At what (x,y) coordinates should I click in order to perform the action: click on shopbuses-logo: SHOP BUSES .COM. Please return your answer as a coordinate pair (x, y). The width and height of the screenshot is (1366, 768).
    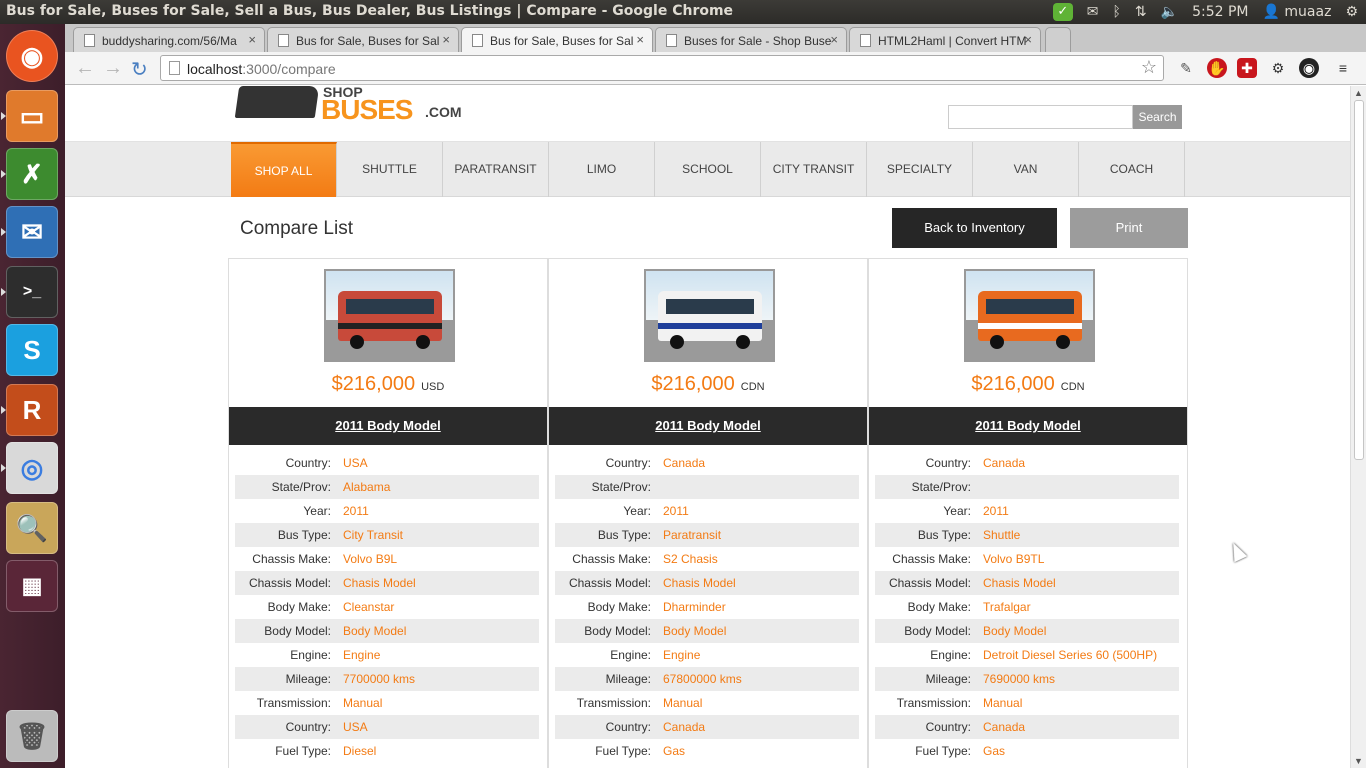
    Looking at the image, I should click on (348, 106).